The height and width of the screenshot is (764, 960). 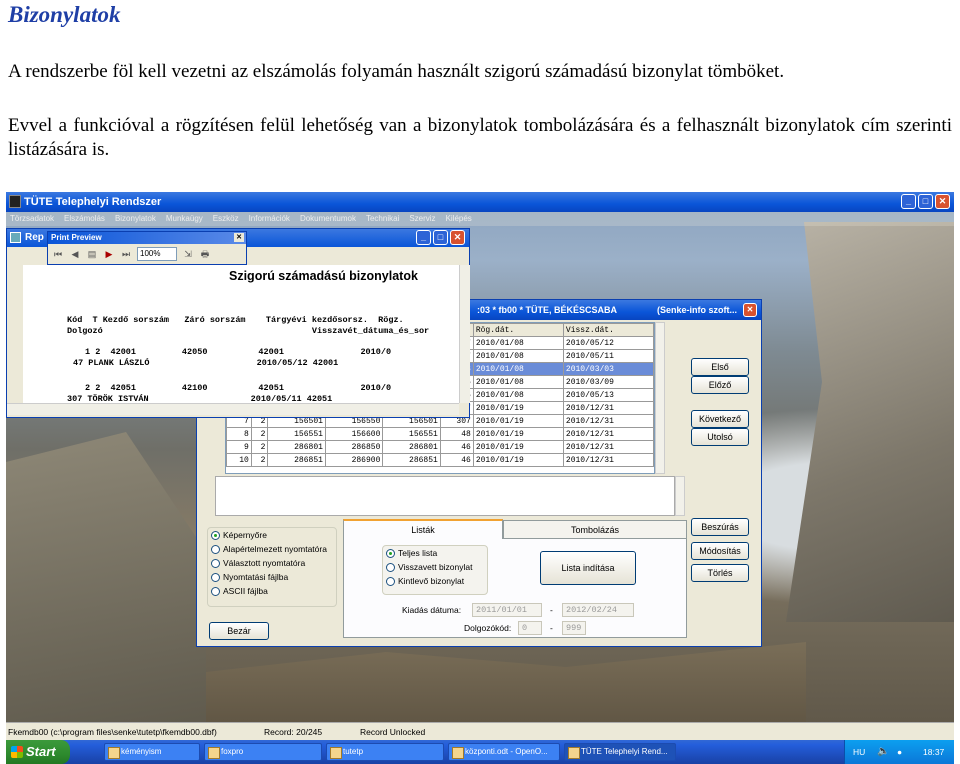 What do you see at coordinates (530, 628) in the screenshot?
I see `worker-from-field: 0` at bounding box center [530, 628].